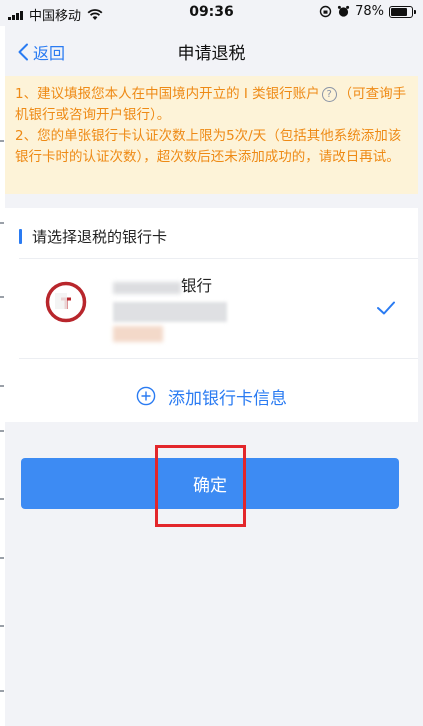 This screenshot has width=423, height=726. What do you see at coordinates (386, 308) in the screenshot?
I see `check-icon` at bounding box center [386, 308].